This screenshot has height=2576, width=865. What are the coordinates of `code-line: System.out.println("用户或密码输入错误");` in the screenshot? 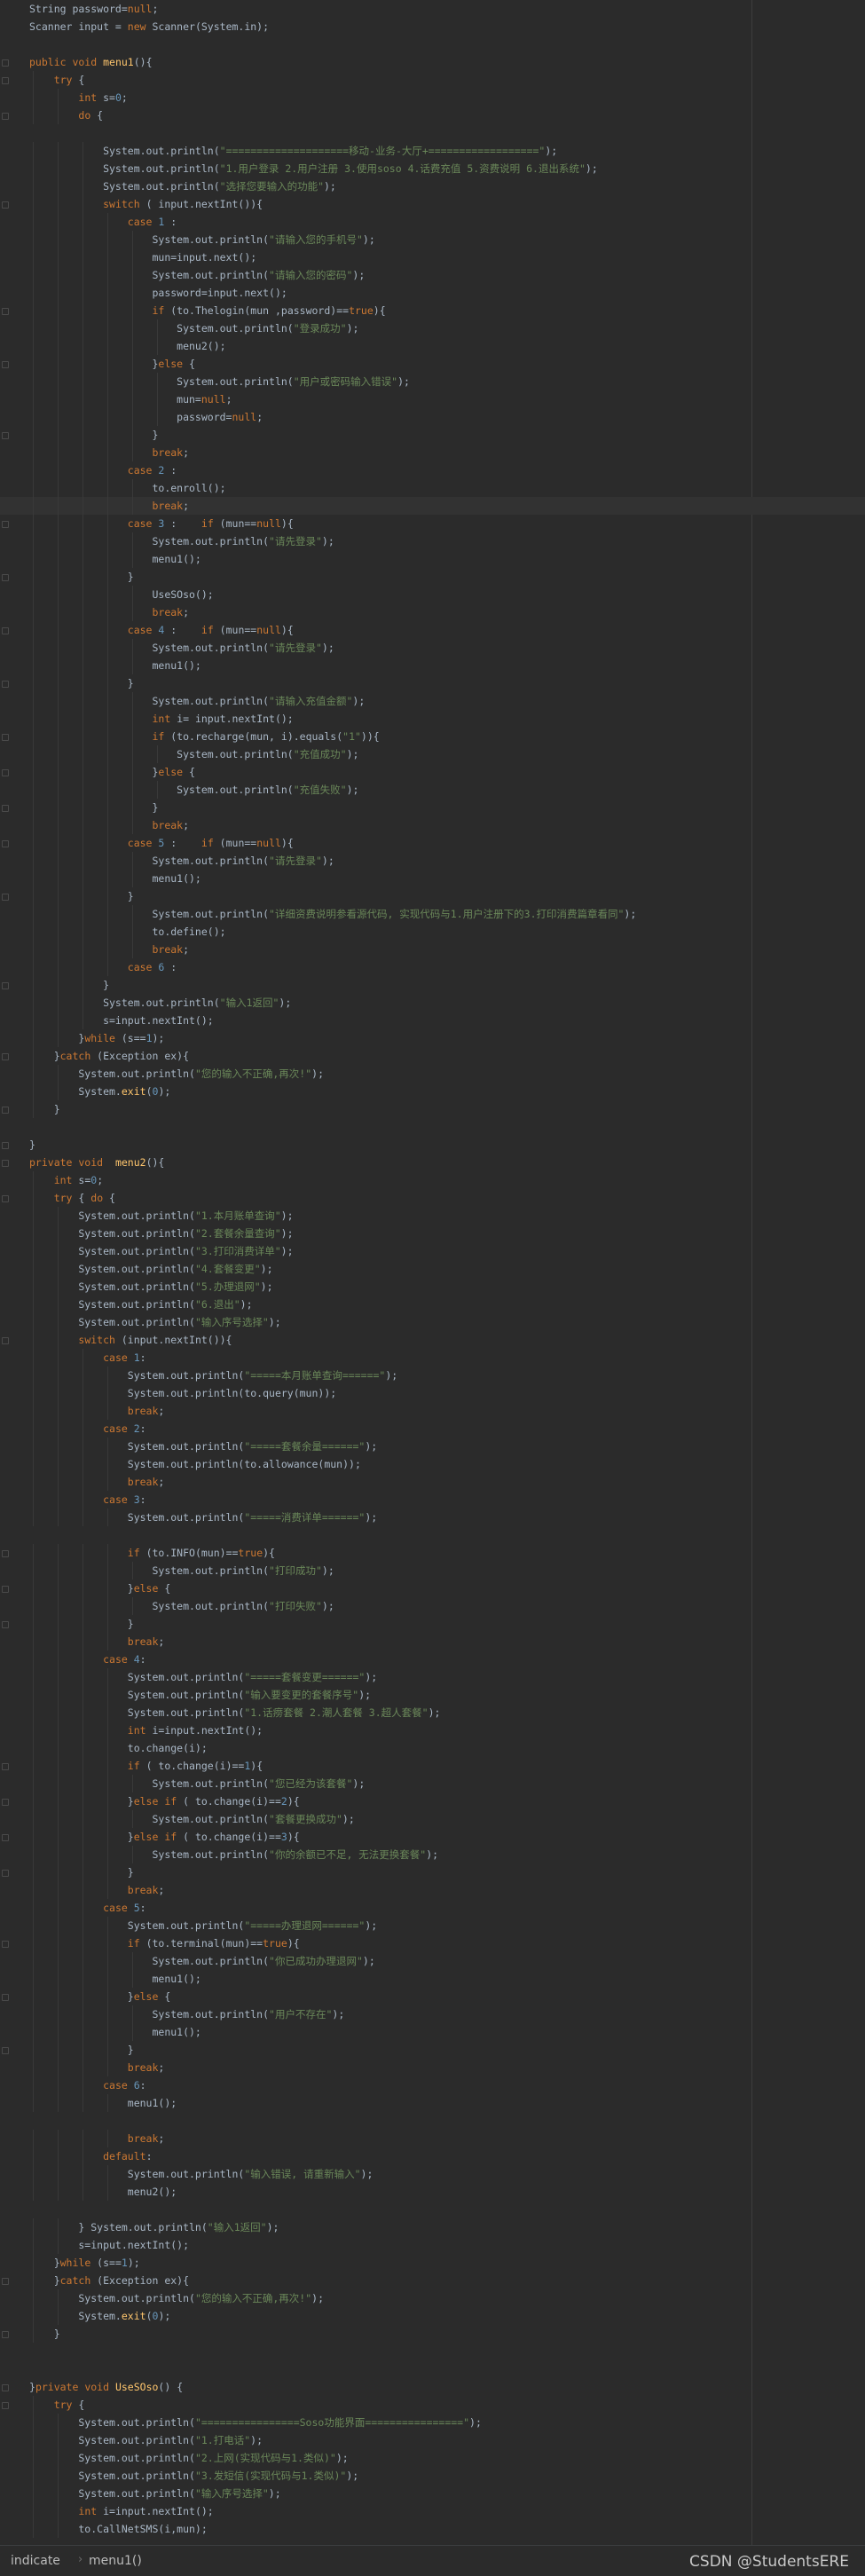 It's located at (432, 381).